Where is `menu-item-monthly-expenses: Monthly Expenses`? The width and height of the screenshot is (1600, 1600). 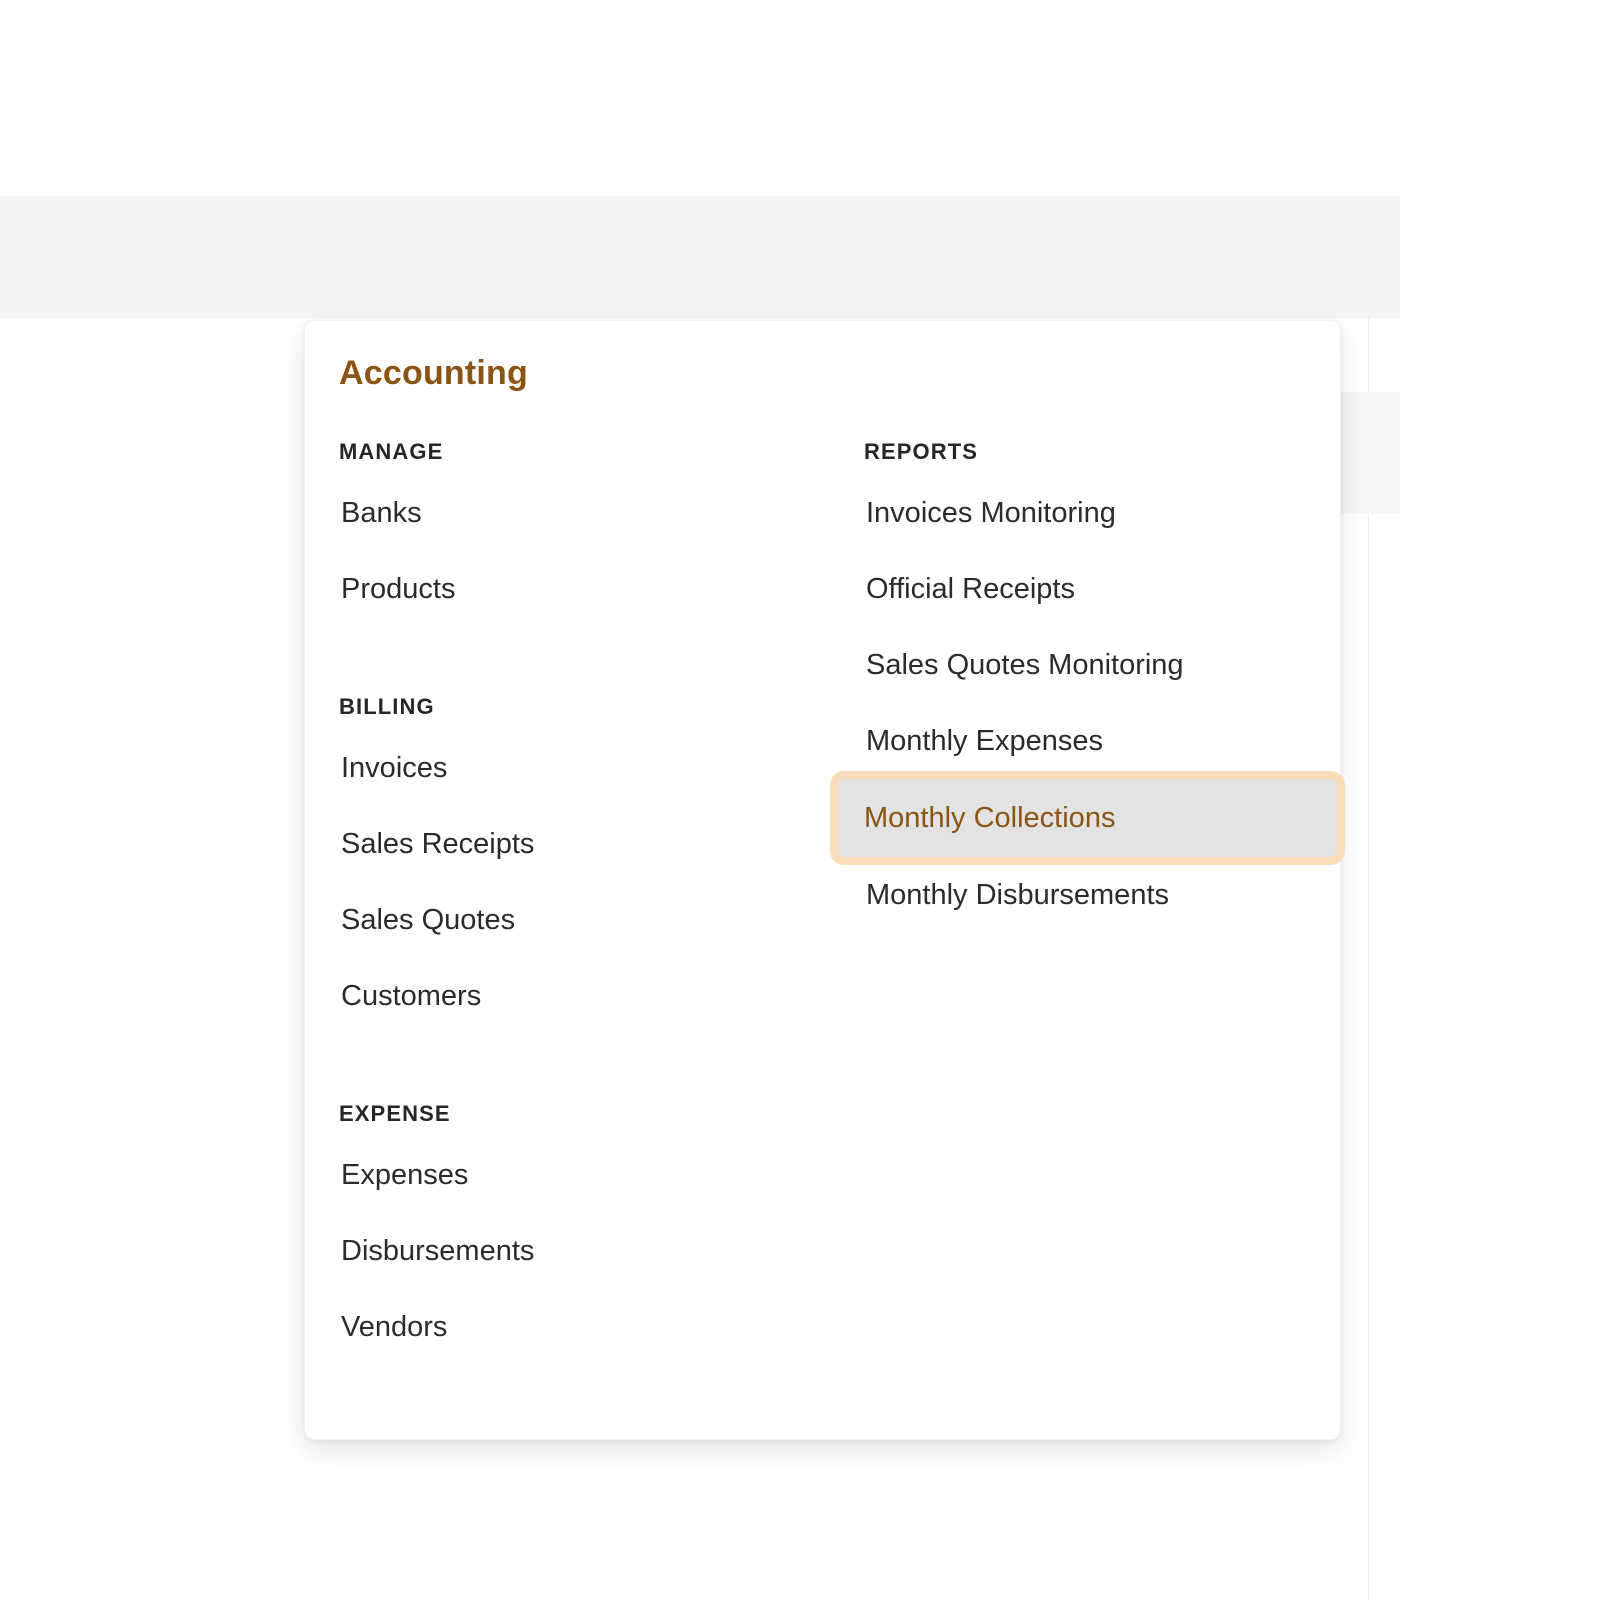
menu-item-monthly-expenses: Monthly Expenses is located at coordinates (1099, 741).